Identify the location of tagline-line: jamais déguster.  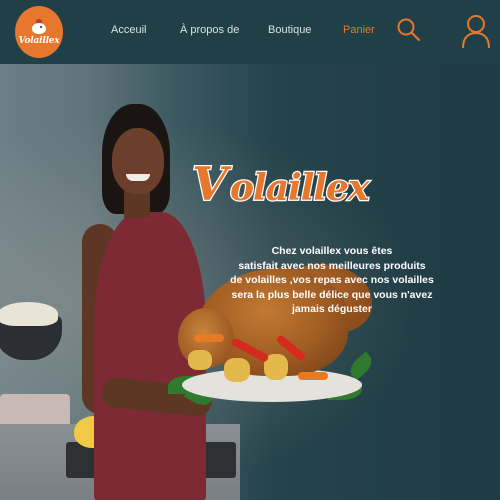
(332, 309).